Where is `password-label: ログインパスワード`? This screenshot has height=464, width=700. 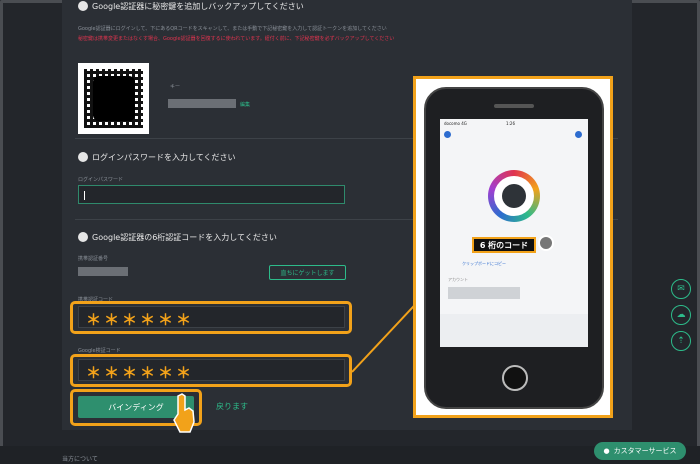
password-label: ログインパスワード is located at coordinates (101, 180).